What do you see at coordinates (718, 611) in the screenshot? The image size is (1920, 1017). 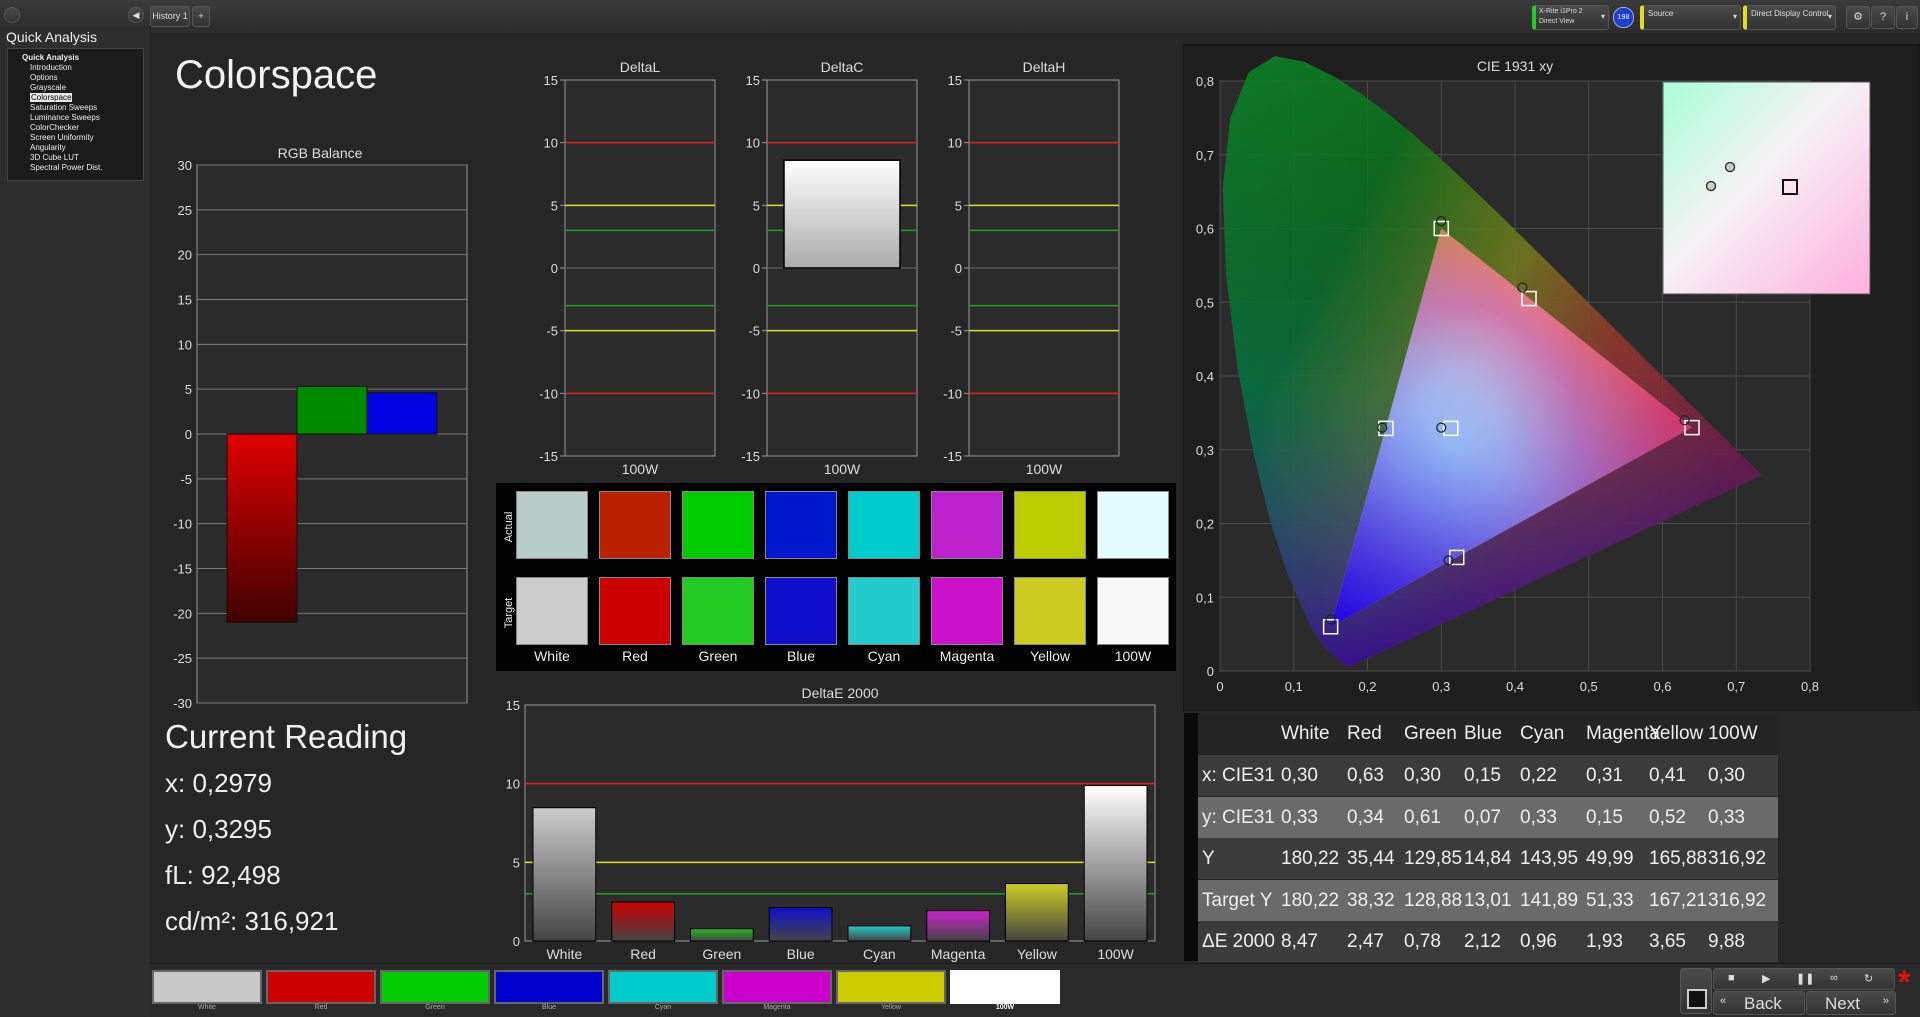 I see `target-swatch-green` at bounding box center [718, 611].